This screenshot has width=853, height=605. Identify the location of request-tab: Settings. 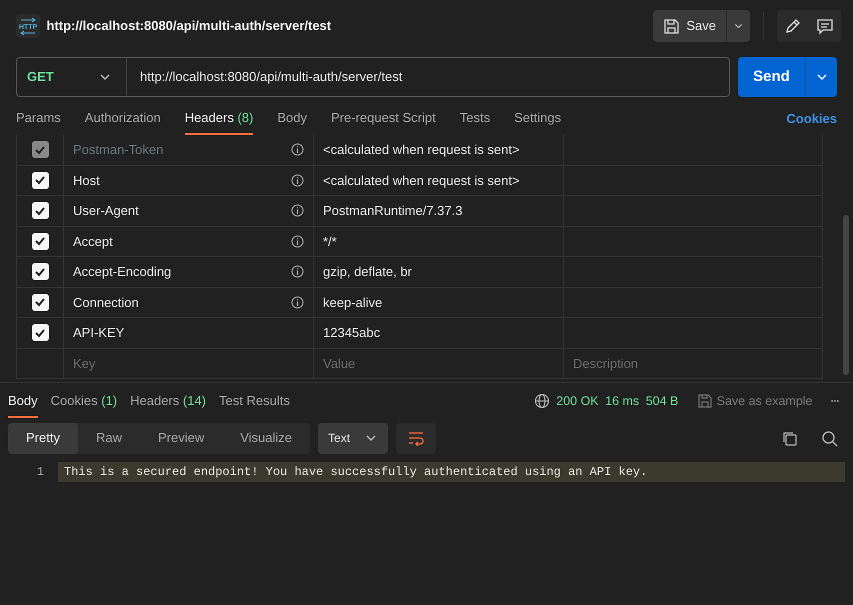
(538, 119).